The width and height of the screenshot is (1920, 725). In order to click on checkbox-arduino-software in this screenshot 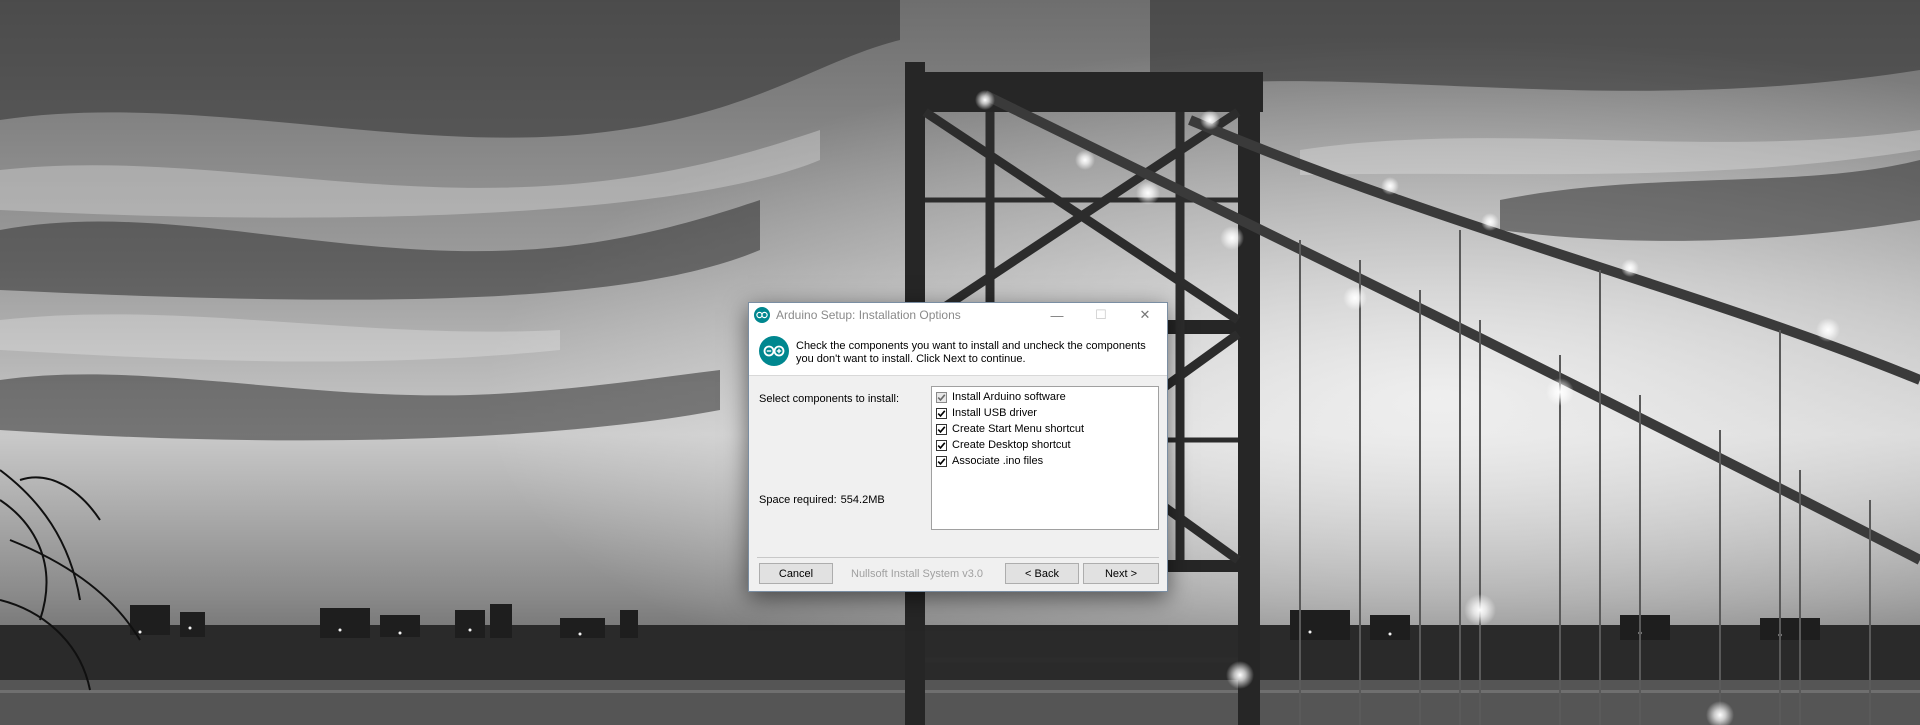, I will do `click(941, 397)`.